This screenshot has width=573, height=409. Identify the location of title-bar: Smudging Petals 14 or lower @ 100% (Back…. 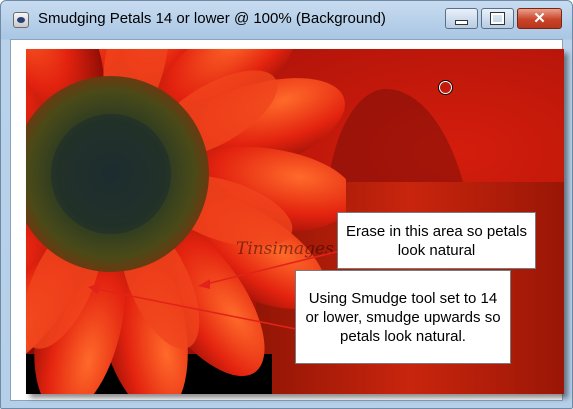
(286, 20).